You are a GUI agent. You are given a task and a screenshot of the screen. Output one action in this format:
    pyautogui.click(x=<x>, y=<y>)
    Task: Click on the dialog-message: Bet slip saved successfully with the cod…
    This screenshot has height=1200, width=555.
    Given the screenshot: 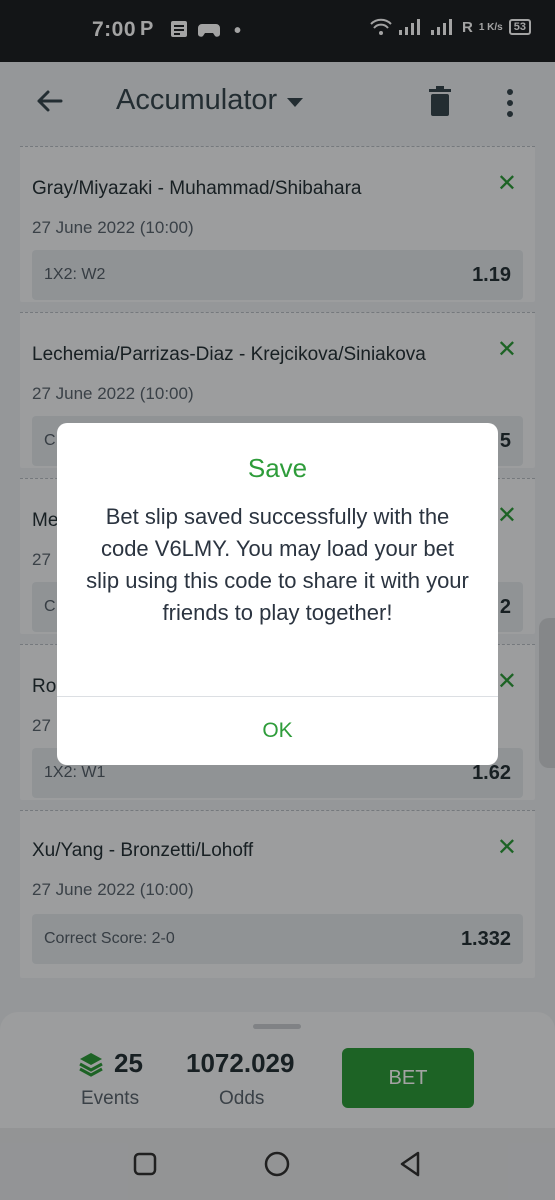 What is the action you would take?
    pyautogui.click(x=277, y=564)
    